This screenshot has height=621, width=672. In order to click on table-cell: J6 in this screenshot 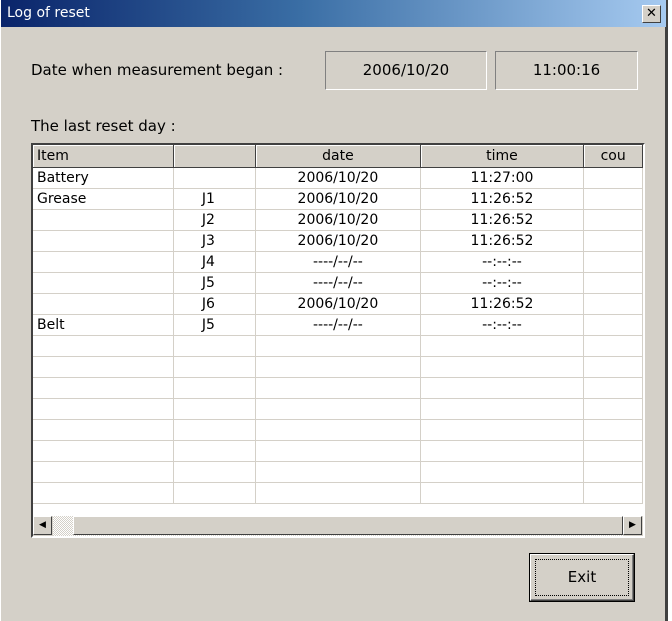, I will do `click(215, 304)`.